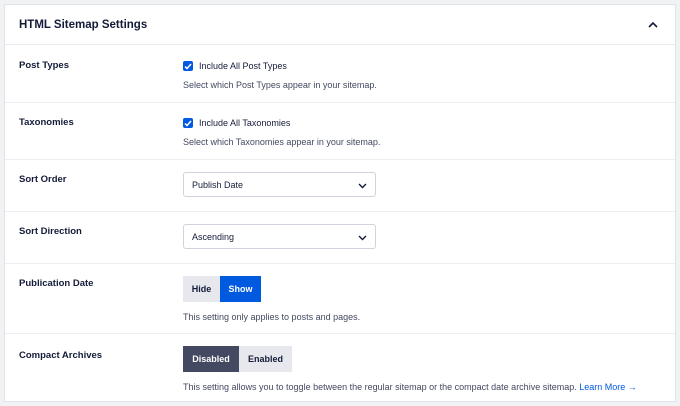 This screenshot has width=680, height=406. What do you see at coordinates (244, 123) in the screenshot?
I see `taxonomies-checkbox-label: Include All Taxonomies` at bounding box center [244, 123].